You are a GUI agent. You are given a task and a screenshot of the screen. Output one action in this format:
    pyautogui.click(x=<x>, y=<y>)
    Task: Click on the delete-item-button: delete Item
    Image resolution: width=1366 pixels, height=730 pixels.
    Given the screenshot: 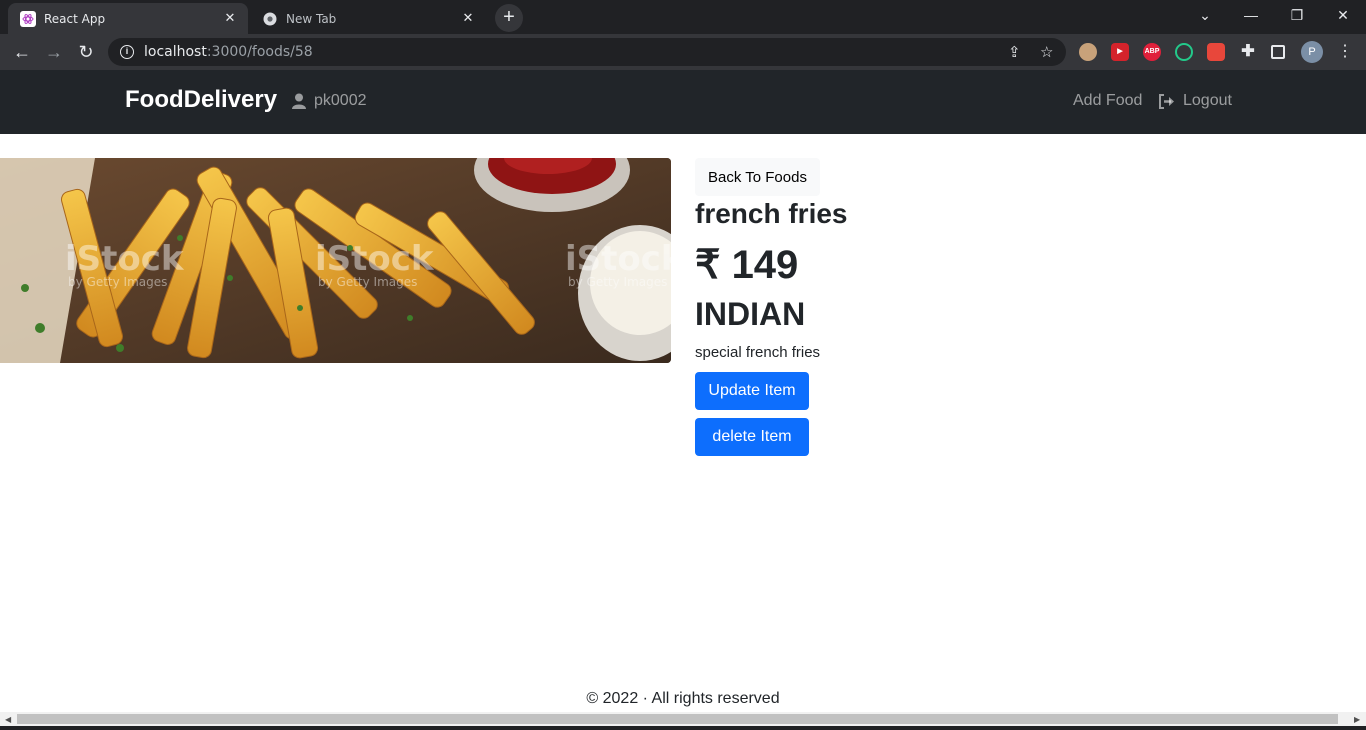 What is the action you would take?
    pyautogui.click(x=752, y=437)
    